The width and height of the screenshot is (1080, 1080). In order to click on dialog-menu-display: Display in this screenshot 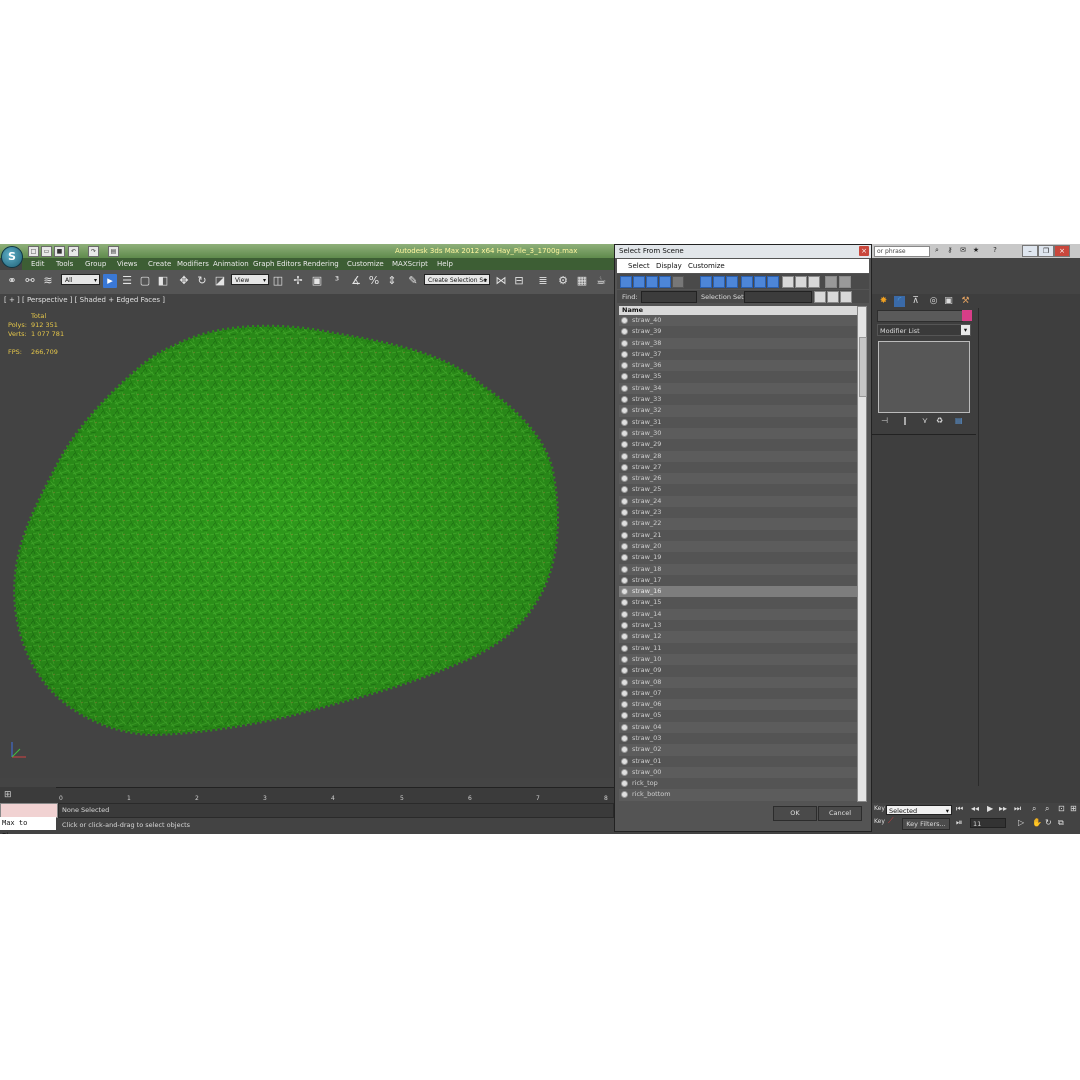, I will do `click(669, 266)`.